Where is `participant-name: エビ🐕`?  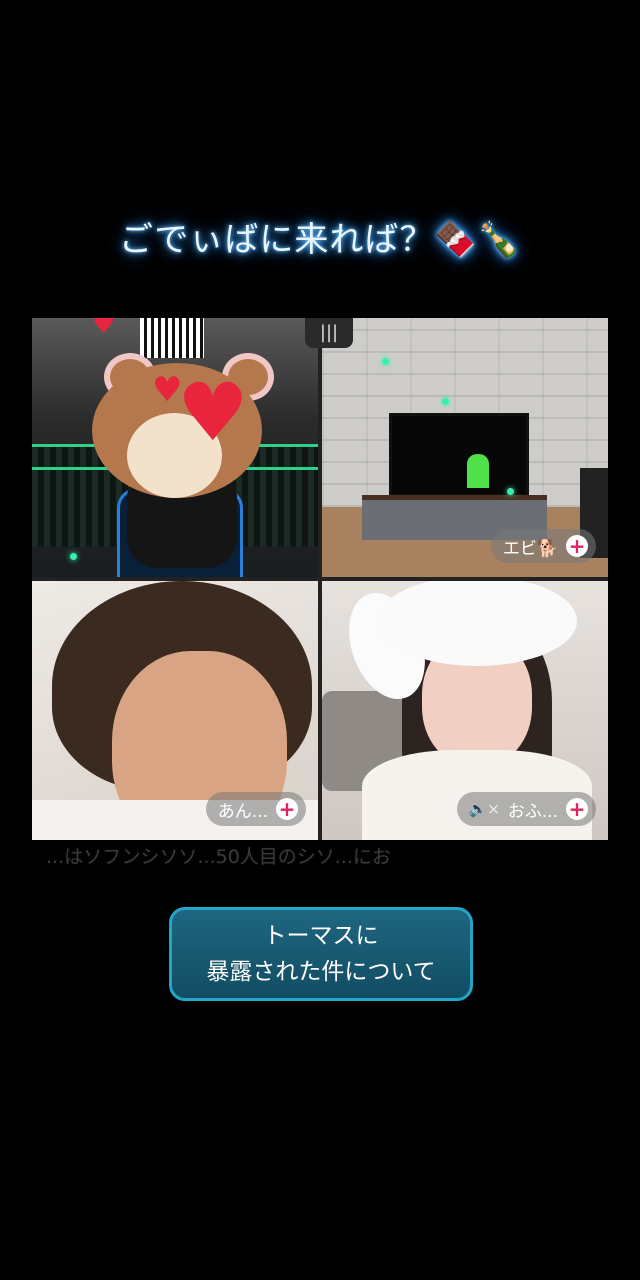 participant-name: エビ🐕 is located at coordinates (530, 548).